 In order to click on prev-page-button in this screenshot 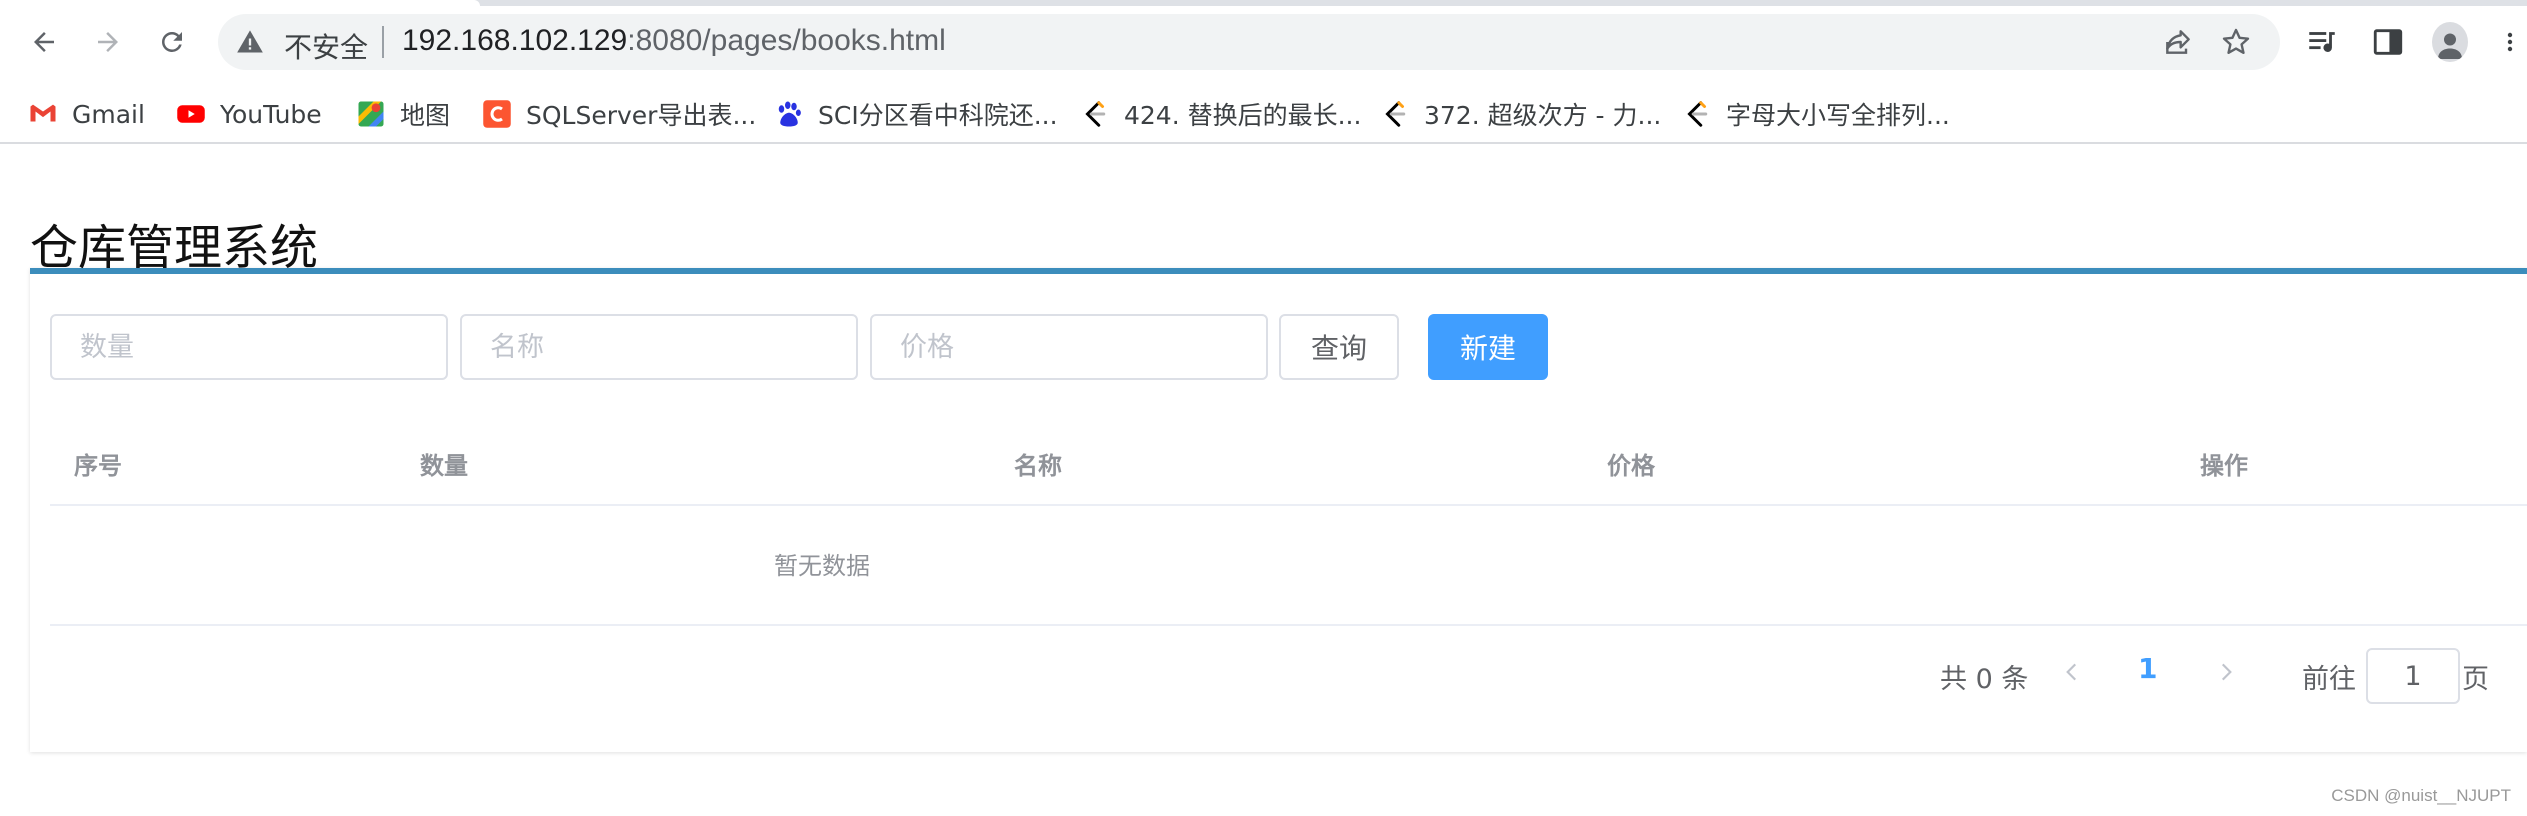, I will do `click(2072, 672)`.